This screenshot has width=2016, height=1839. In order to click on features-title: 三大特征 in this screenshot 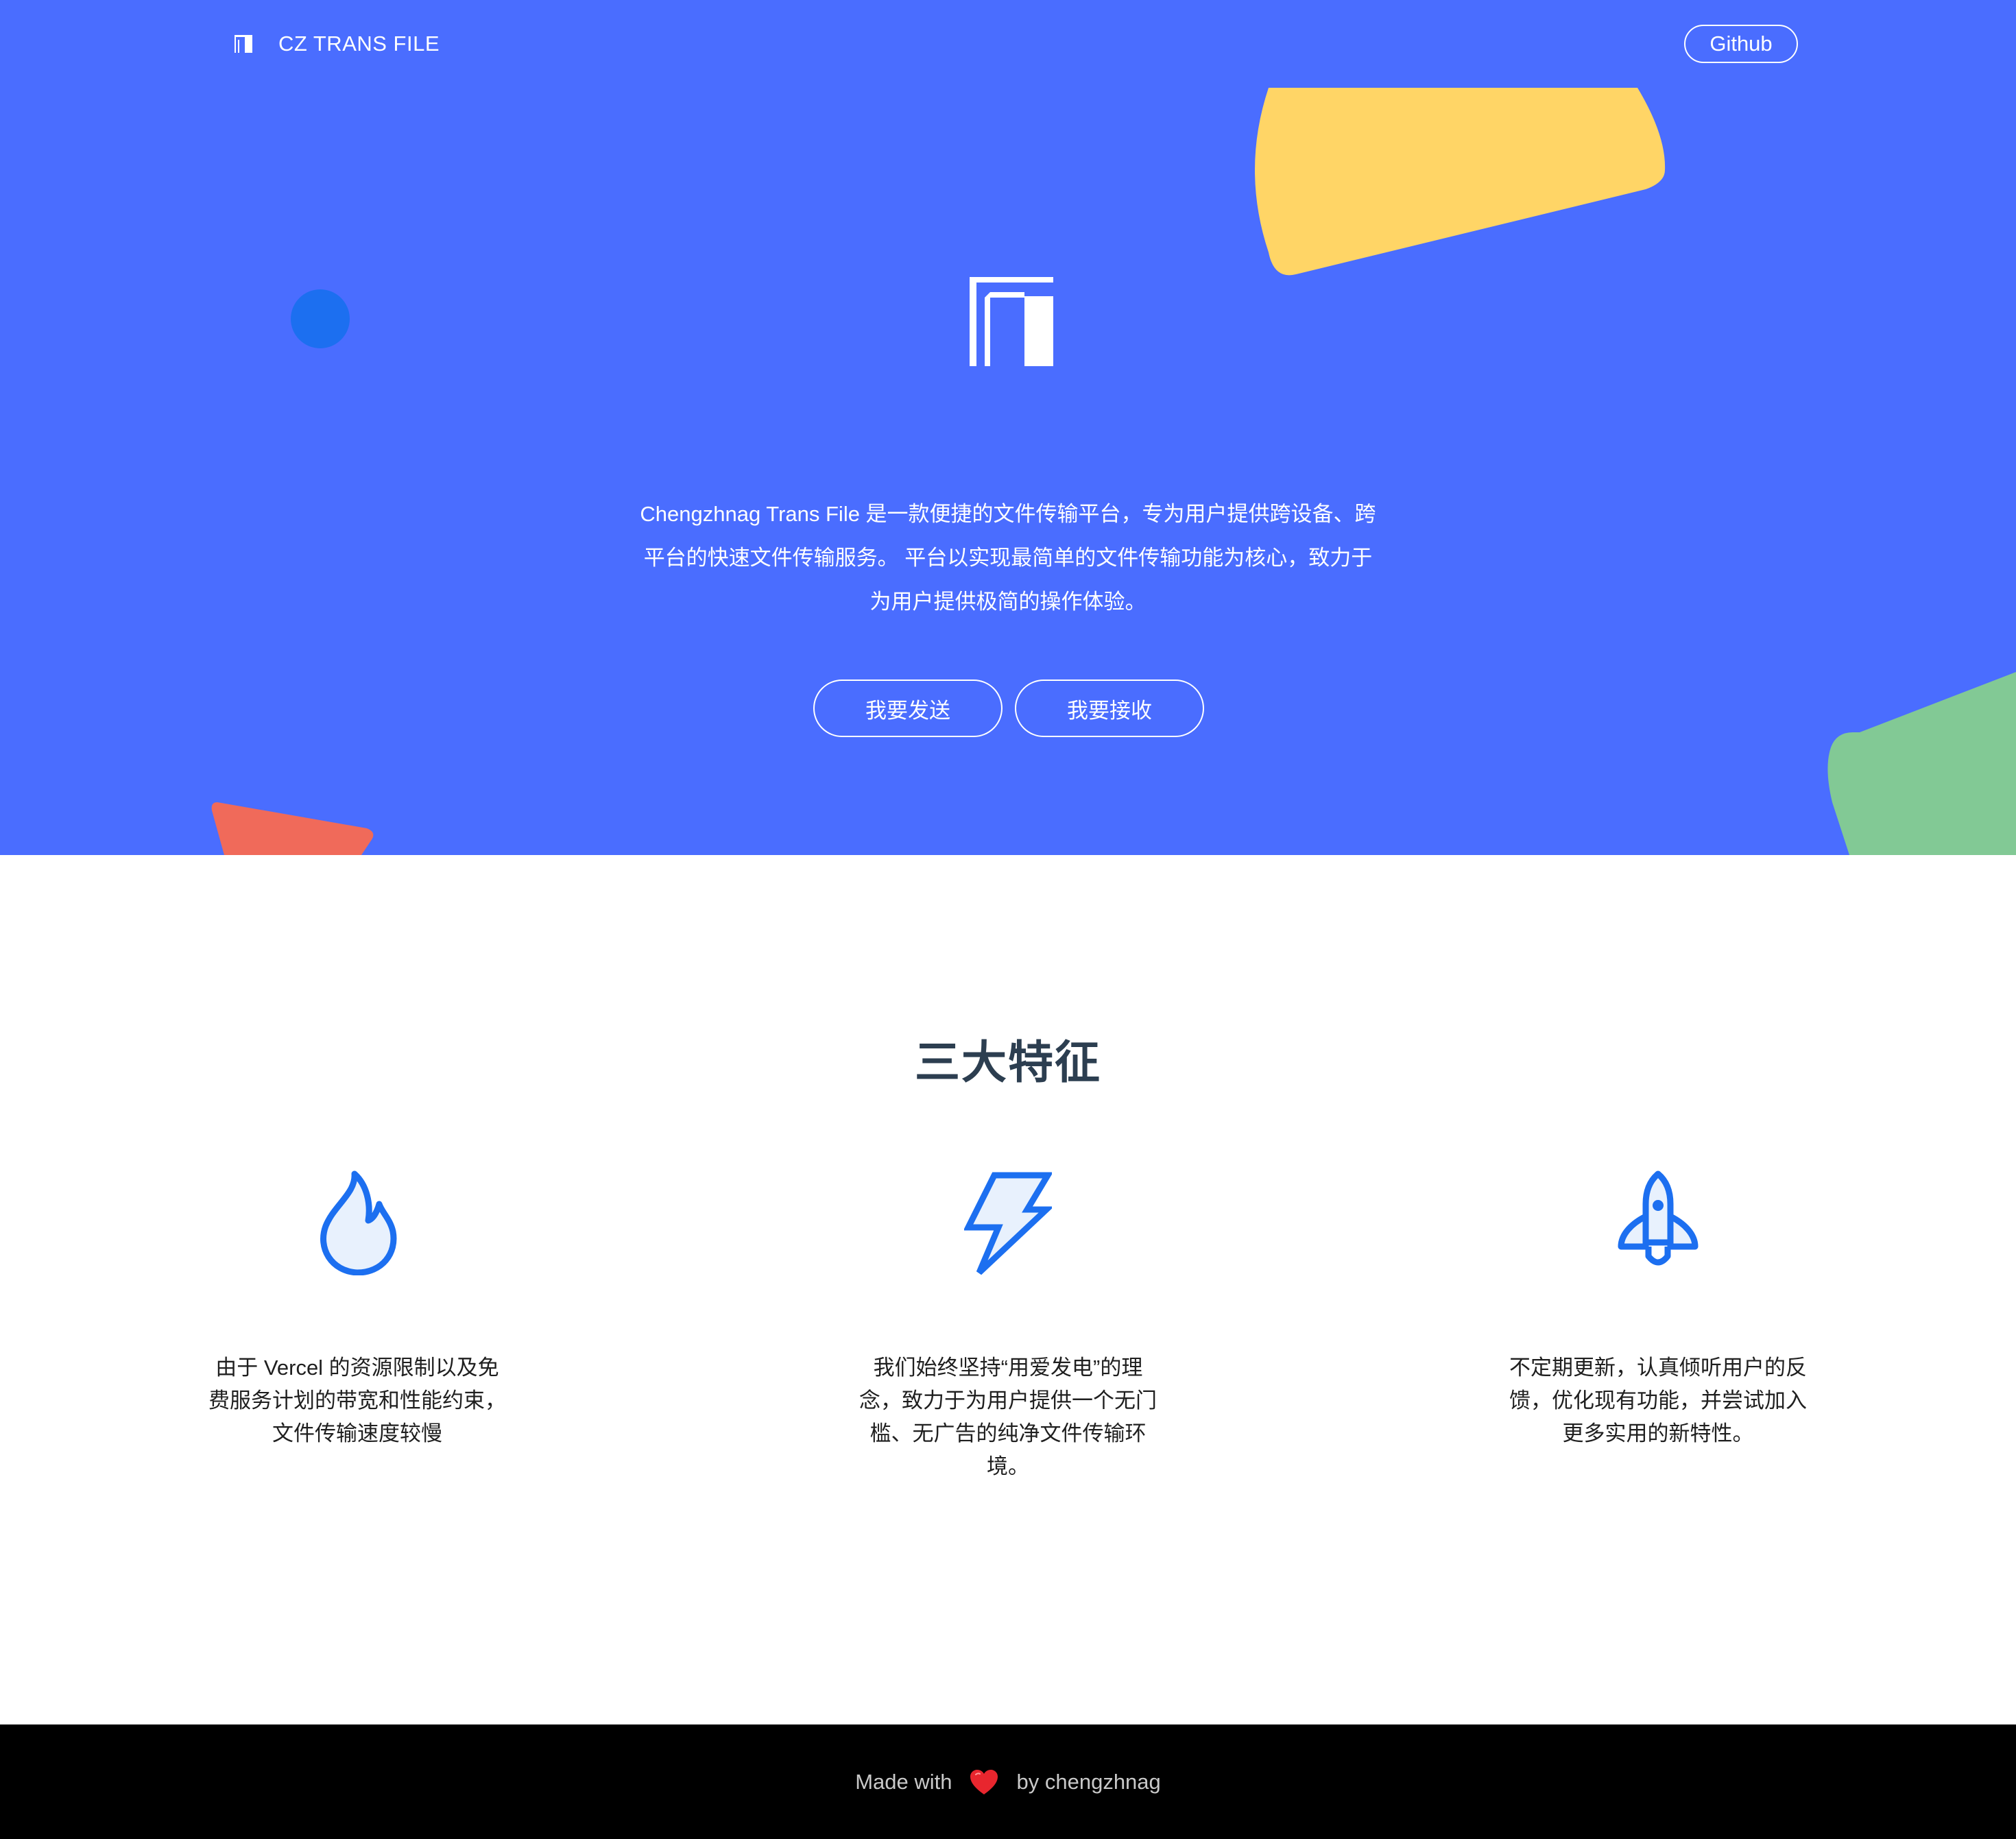, I will do `click(1008, 1062)`.